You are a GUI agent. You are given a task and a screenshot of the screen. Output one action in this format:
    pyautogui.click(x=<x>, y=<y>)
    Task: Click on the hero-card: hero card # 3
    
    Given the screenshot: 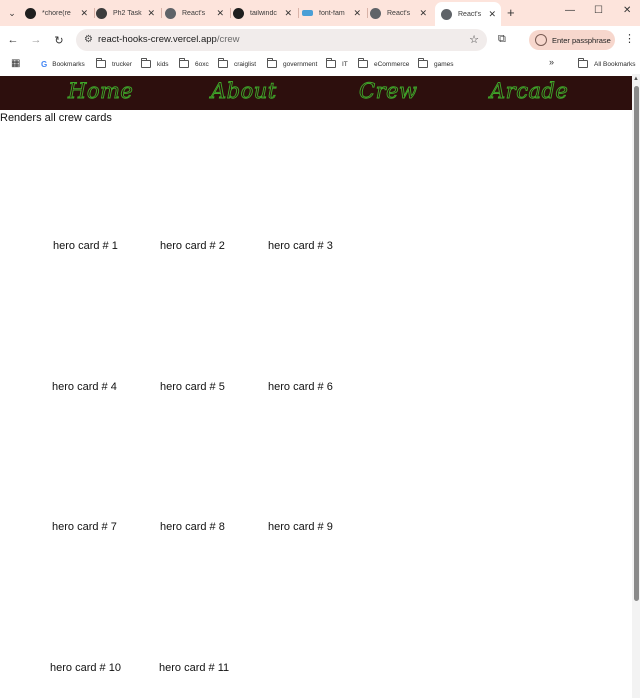 What is the action you would take?
    pyautogui.click(x=300, y=246)
    